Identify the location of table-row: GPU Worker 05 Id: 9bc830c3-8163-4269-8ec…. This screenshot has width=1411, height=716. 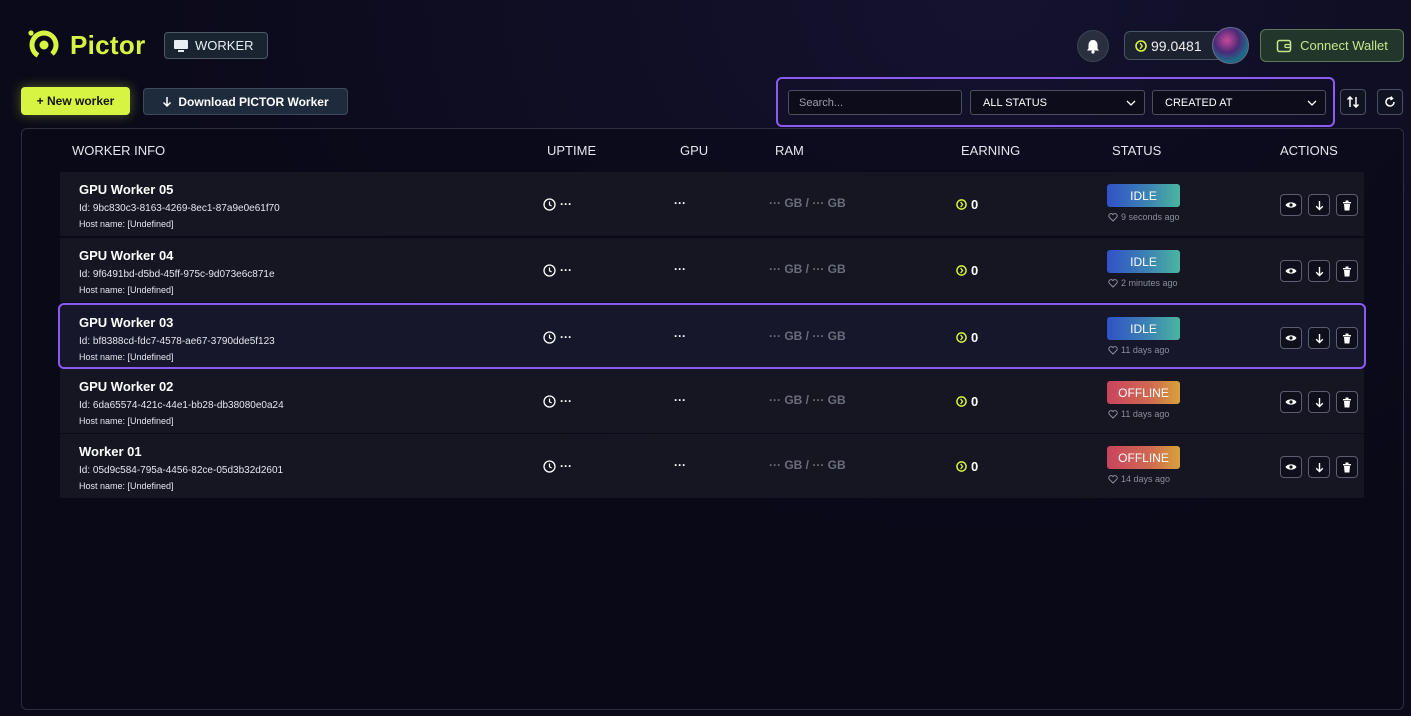
(712, 204).